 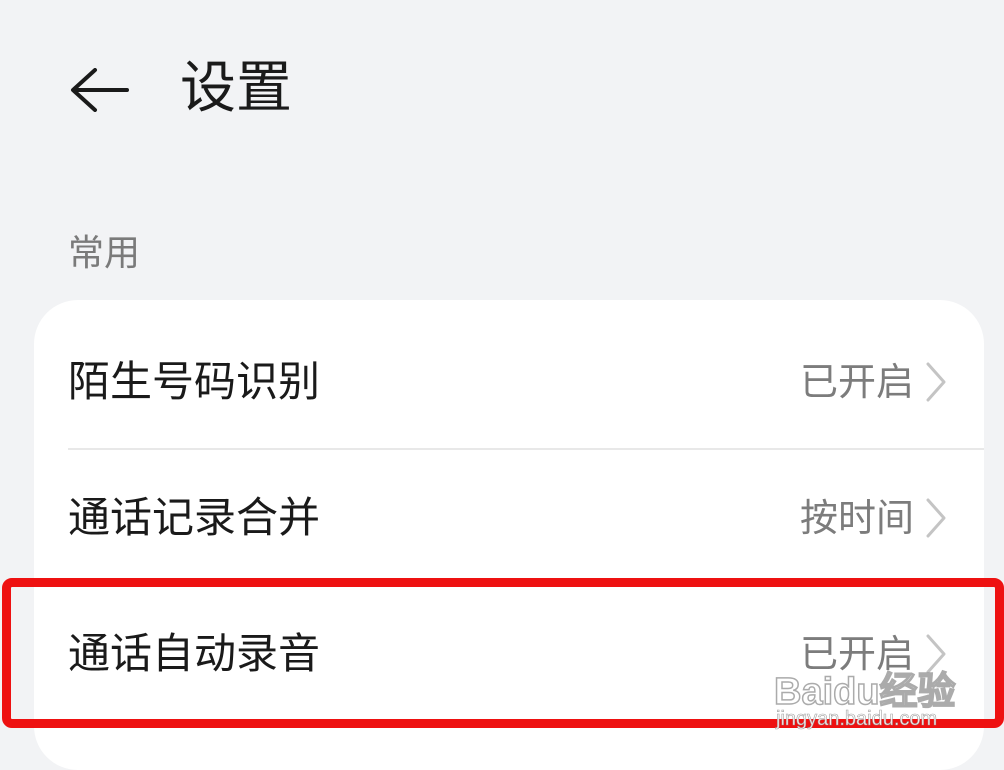 I want to click on setting-label: 通话记录合并, so click(x=194, y=517).